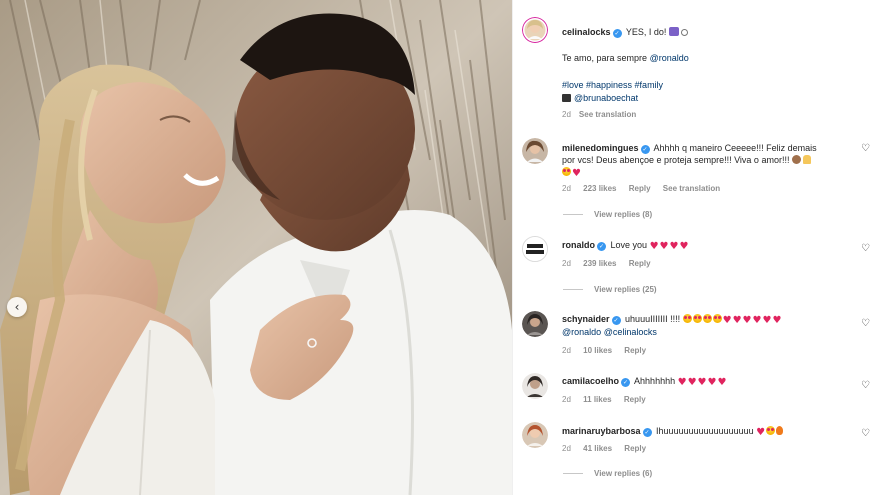  I want to click on avatar-milenedomingues, so click(535, 151).